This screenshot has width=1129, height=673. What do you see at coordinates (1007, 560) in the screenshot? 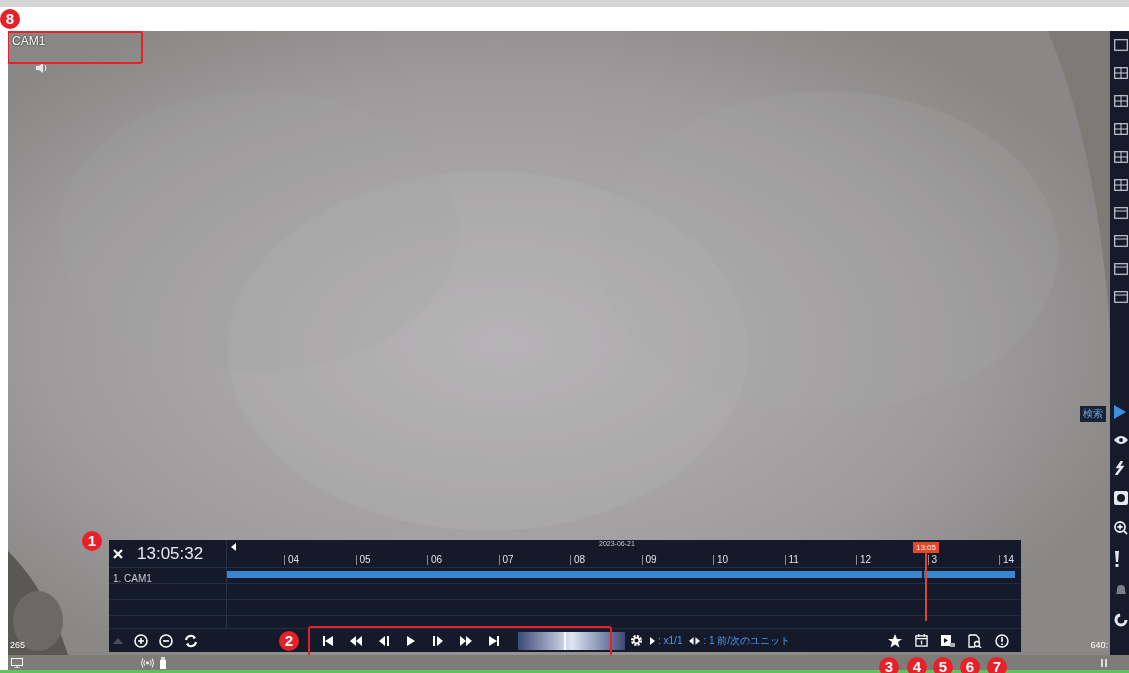
I see `hour-tick: 14` at bounding box center [1007, 560].